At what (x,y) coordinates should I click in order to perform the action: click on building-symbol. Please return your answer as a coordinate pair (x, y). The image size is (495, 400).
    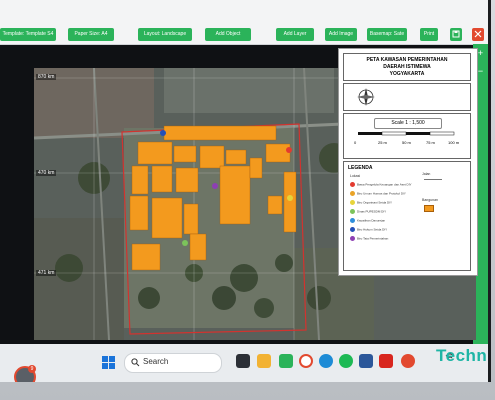
    Looking at the image, I should click on (429, 208).